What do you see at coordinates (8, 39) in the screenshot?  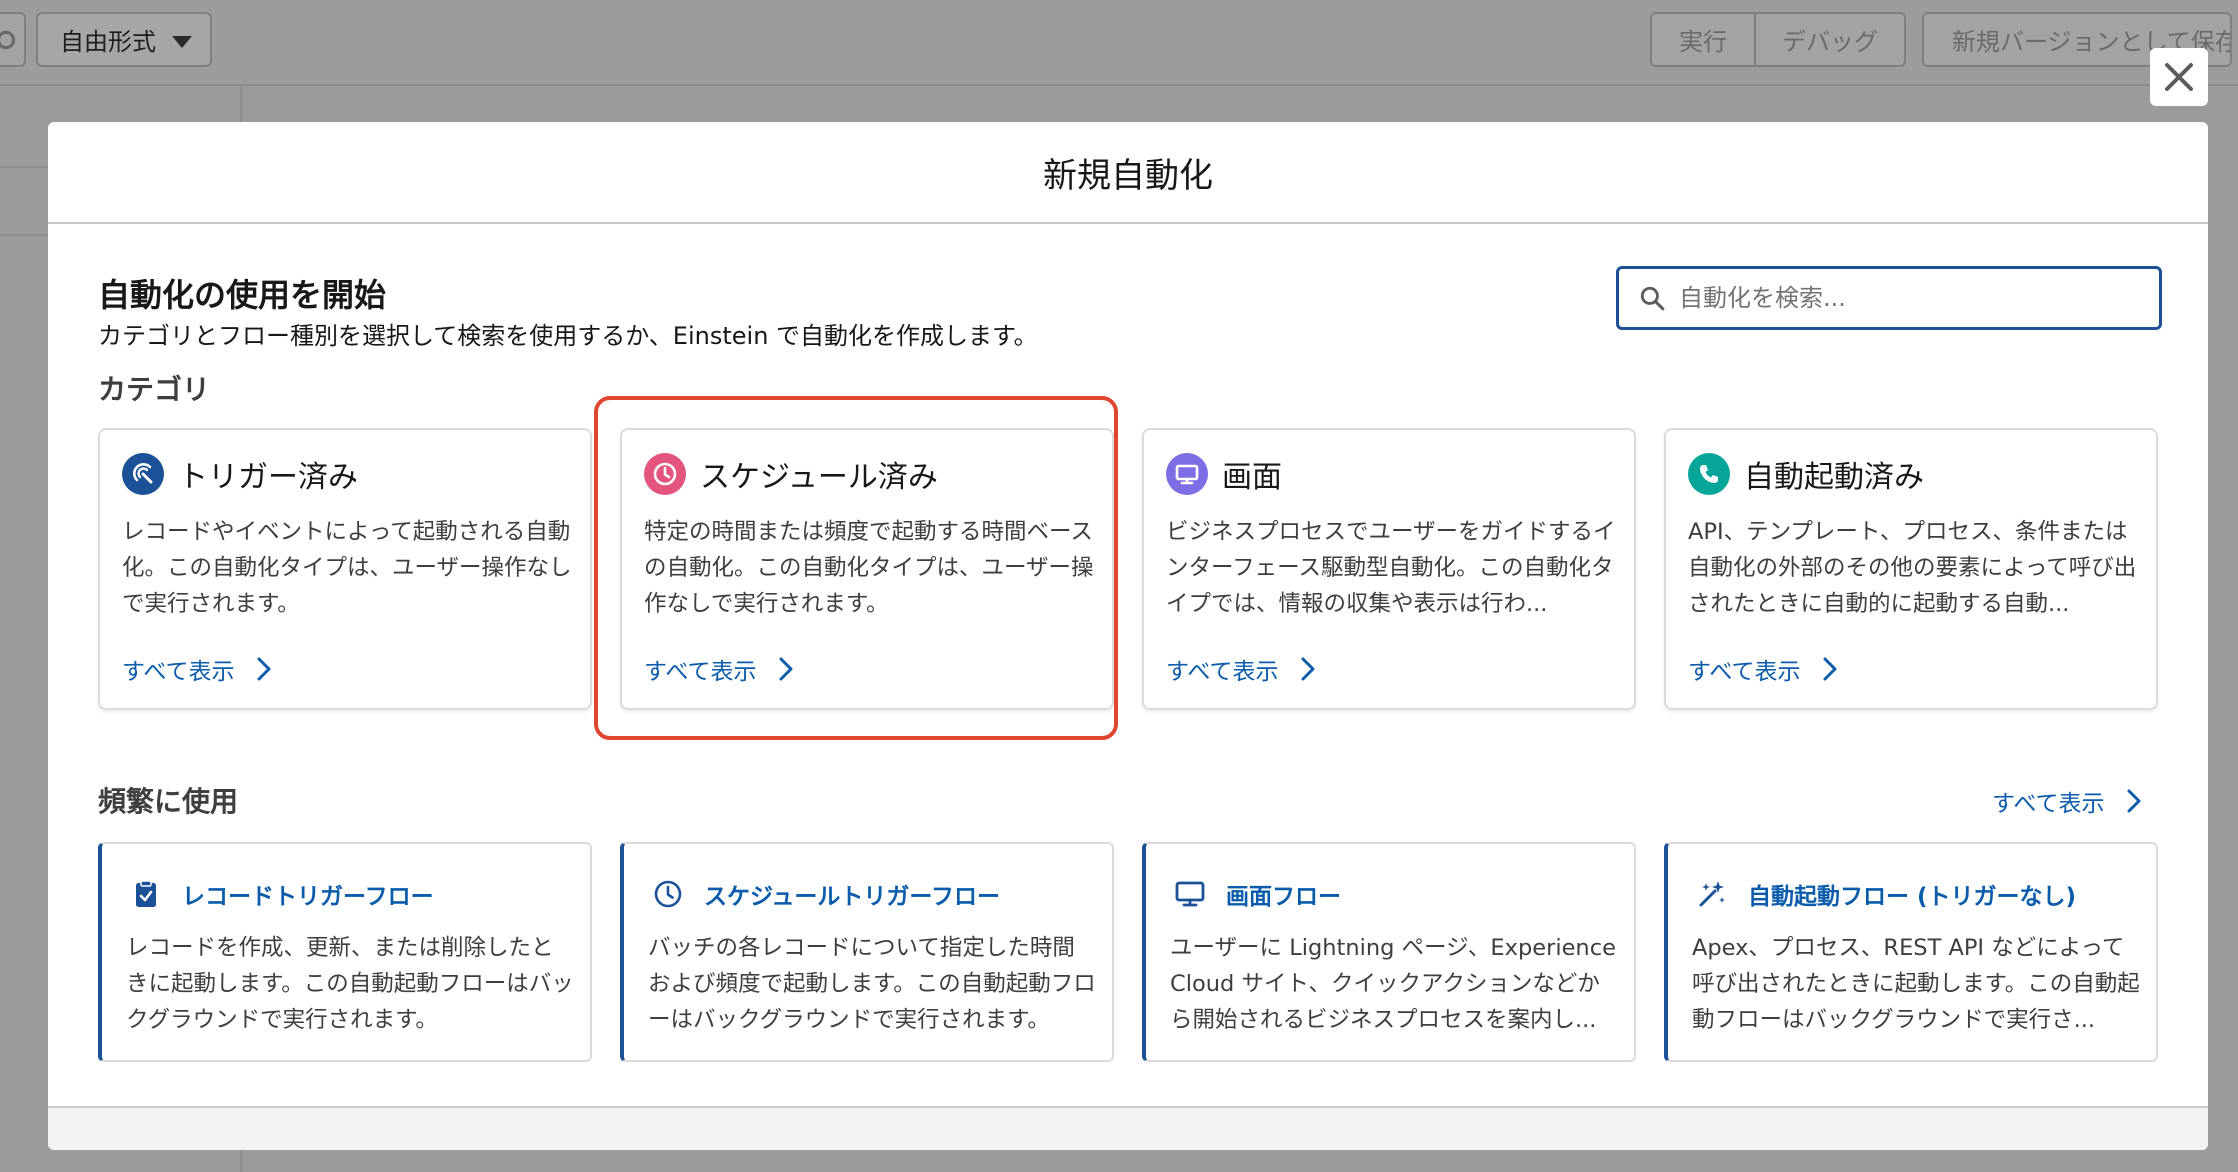 I see `gear-icon` at bounding box center [8, 39].